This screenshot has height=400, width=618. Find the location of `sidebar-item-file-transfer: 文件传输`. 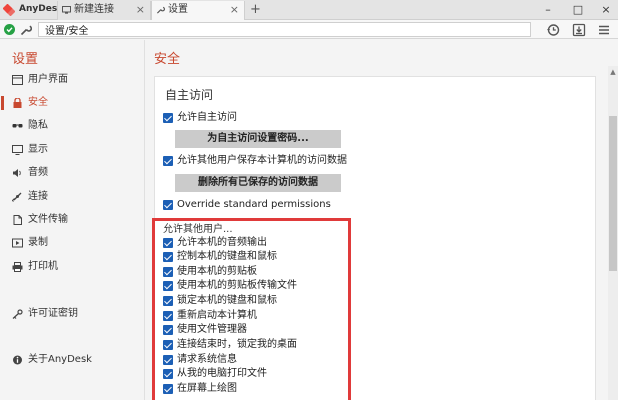

sidebar-item-file-transfer: 文件传输 is located at coordinates (72, 220).